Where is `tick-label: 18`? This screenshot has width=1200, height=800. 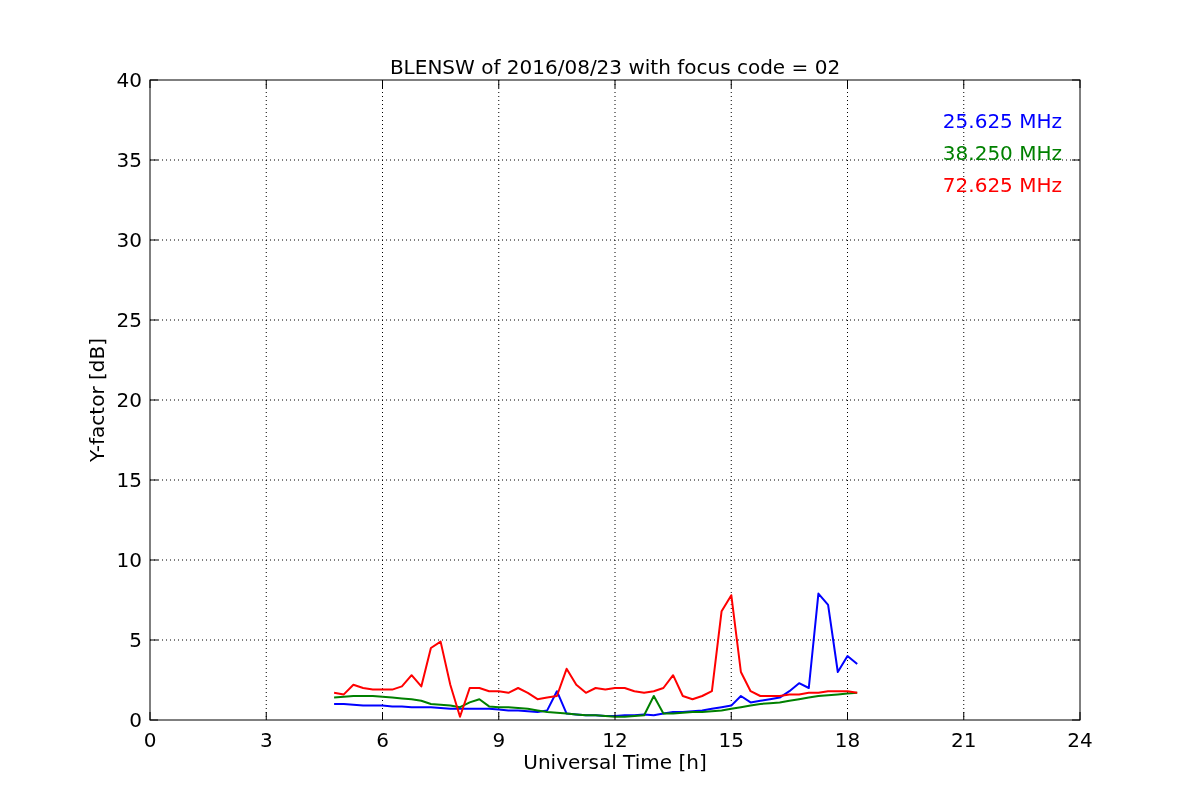
tick-label: 18 is located at coordinates (847, 740).